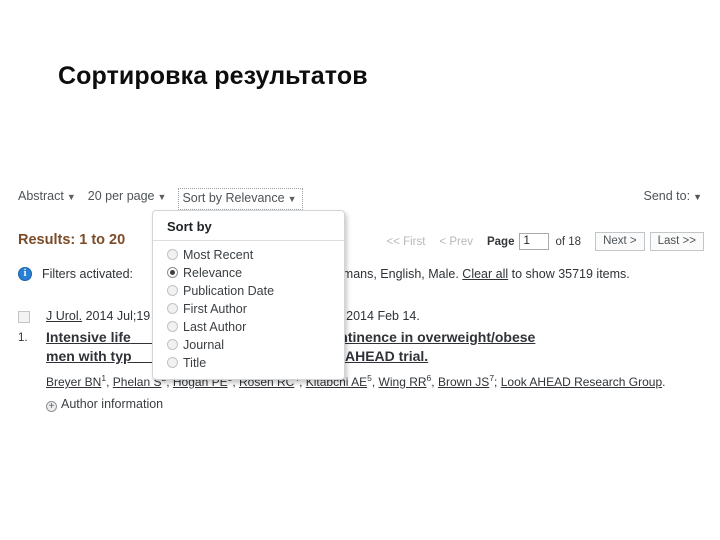  I want to click on sort-option-label: Title, so click(195, 363).